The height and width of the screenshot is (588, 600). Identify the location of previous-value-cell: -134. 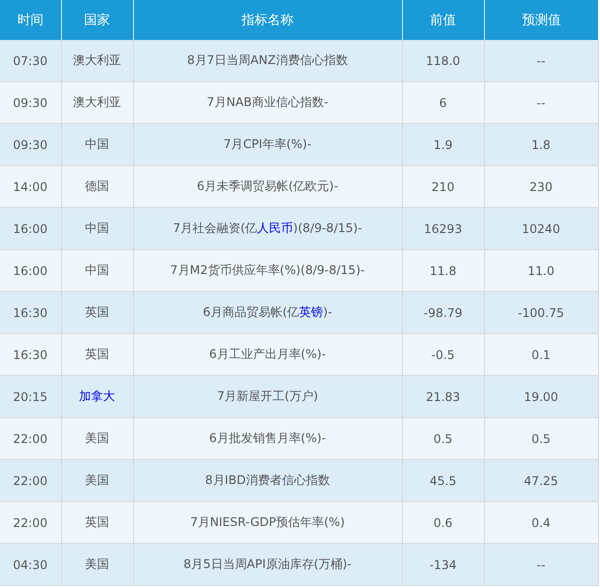
(443, 565).